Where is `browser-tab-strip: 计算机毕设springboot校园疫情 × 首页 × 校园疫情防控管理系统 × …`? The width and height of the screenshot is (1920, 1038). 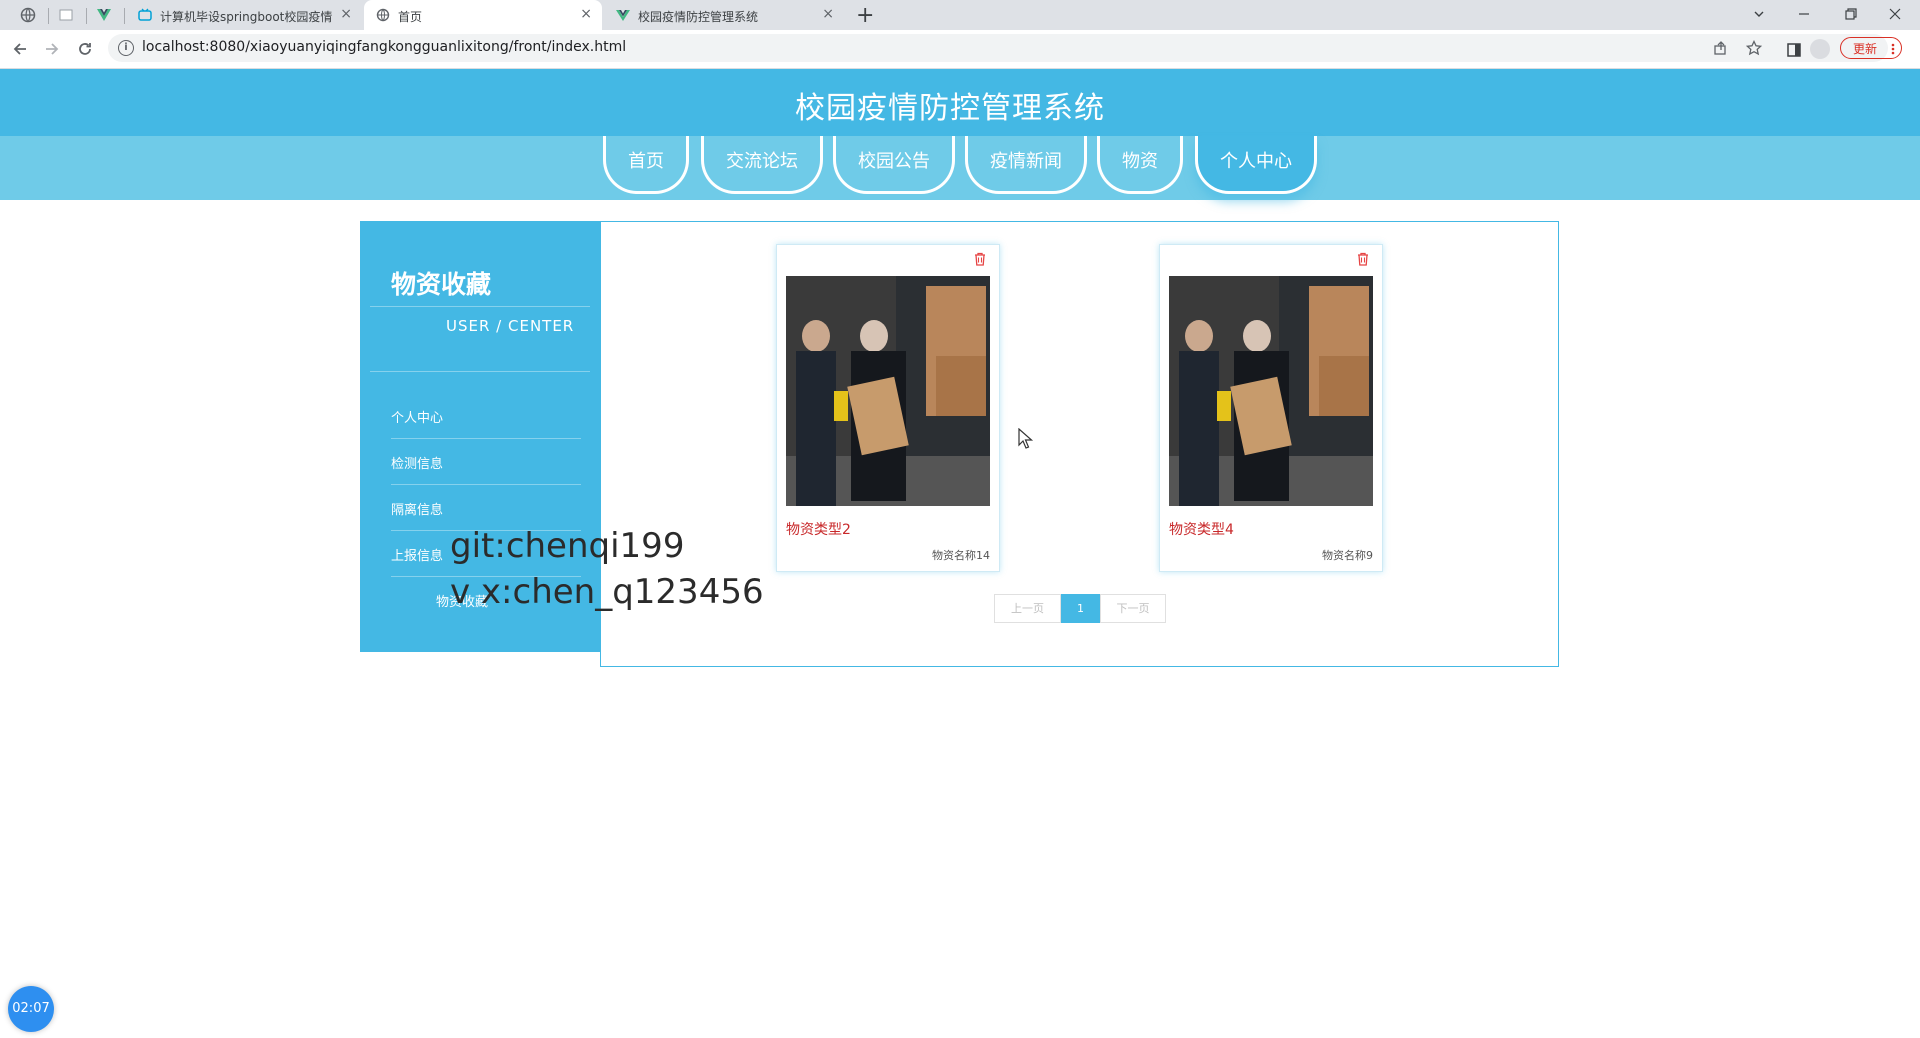
browser-tab-strip: 计算机毕设springboot校园疫情 × 首页 × 校园疫情防控管理系统 × … is located at coordinates (960, 15).